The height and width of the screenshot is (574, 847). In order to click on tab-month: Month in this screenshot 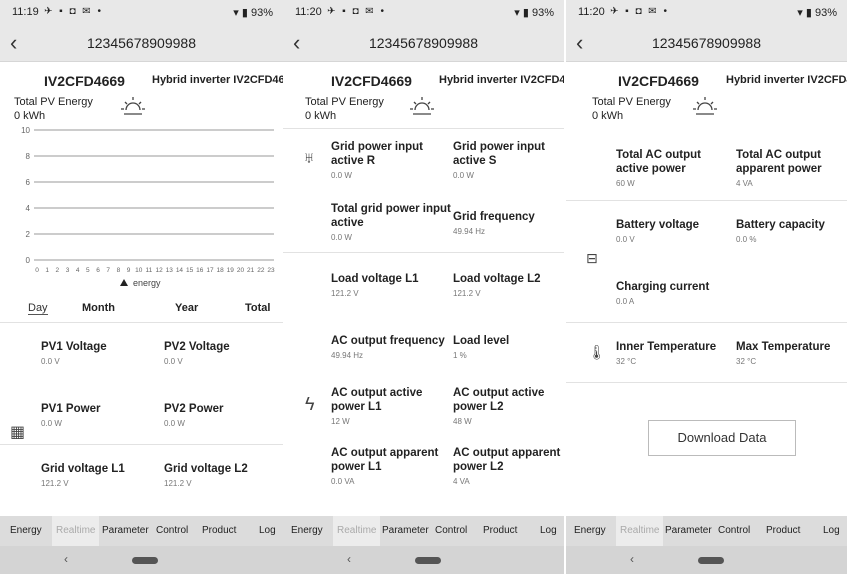, I will do `click(98, 308)`.